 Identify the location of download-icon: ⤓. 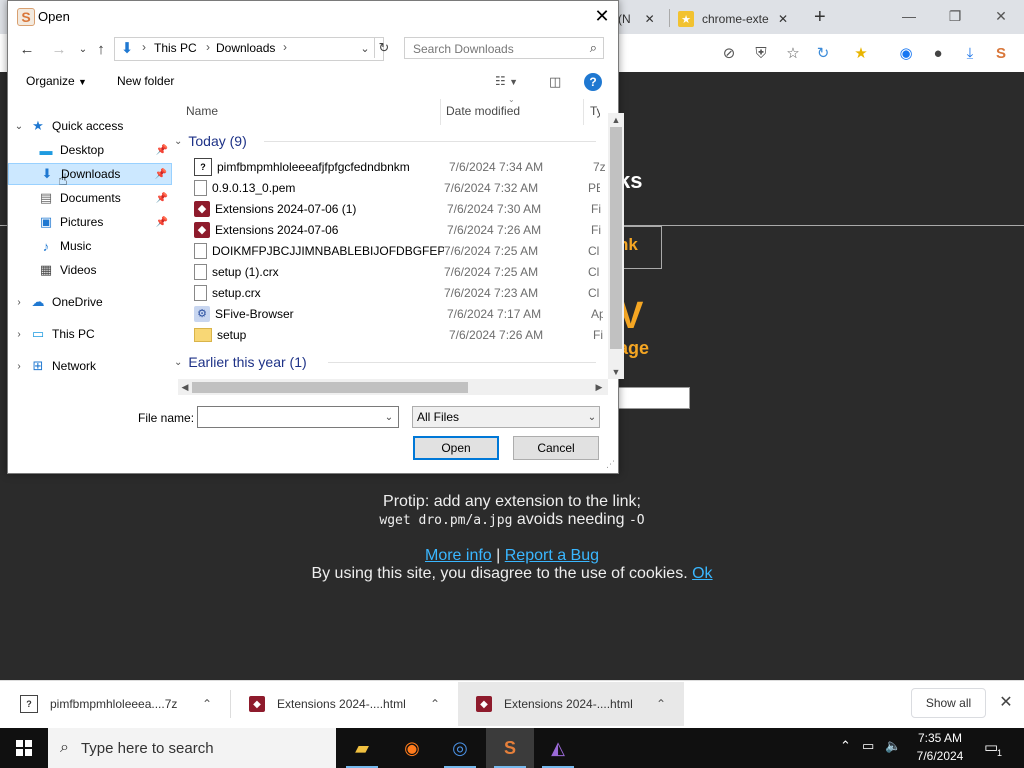
(970, 53).